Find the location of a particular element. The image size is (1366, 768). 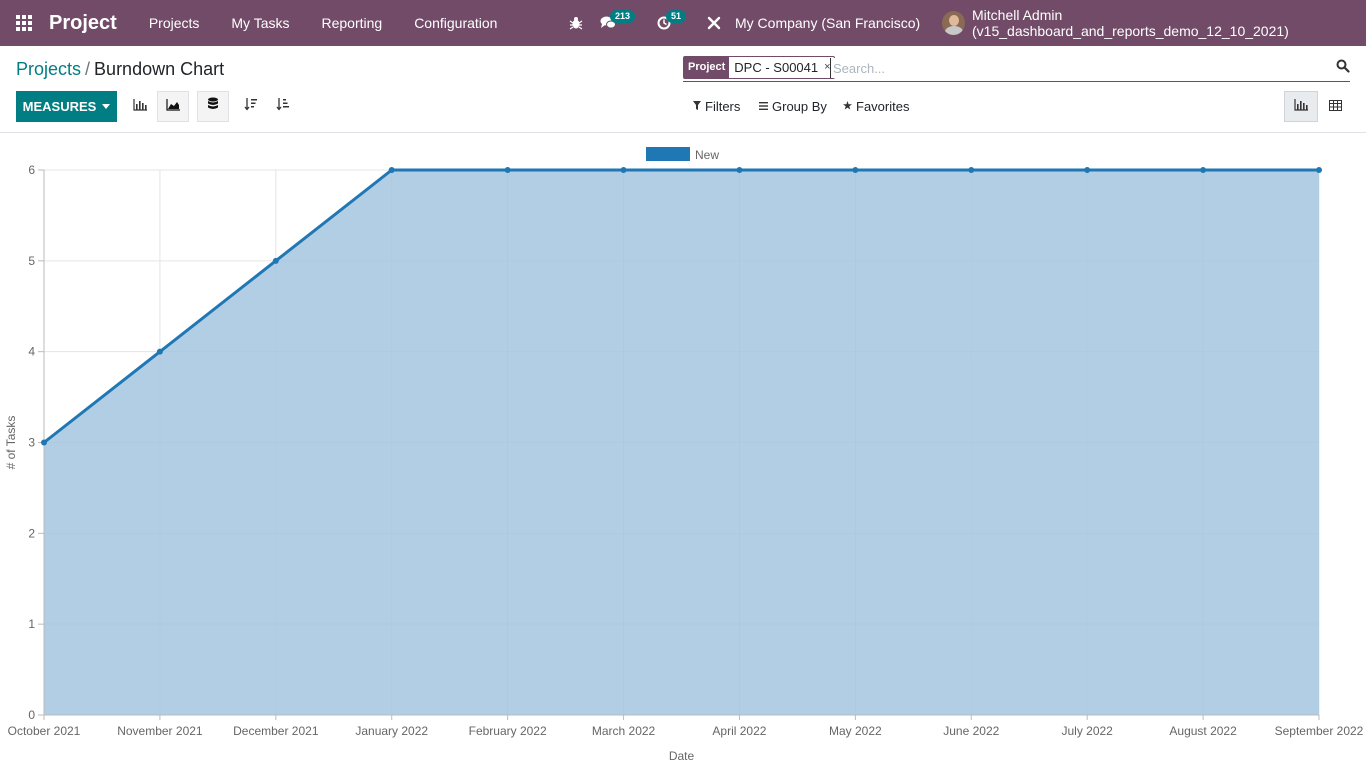

y-tick-label: 6 is located at coordinates (31, 170).